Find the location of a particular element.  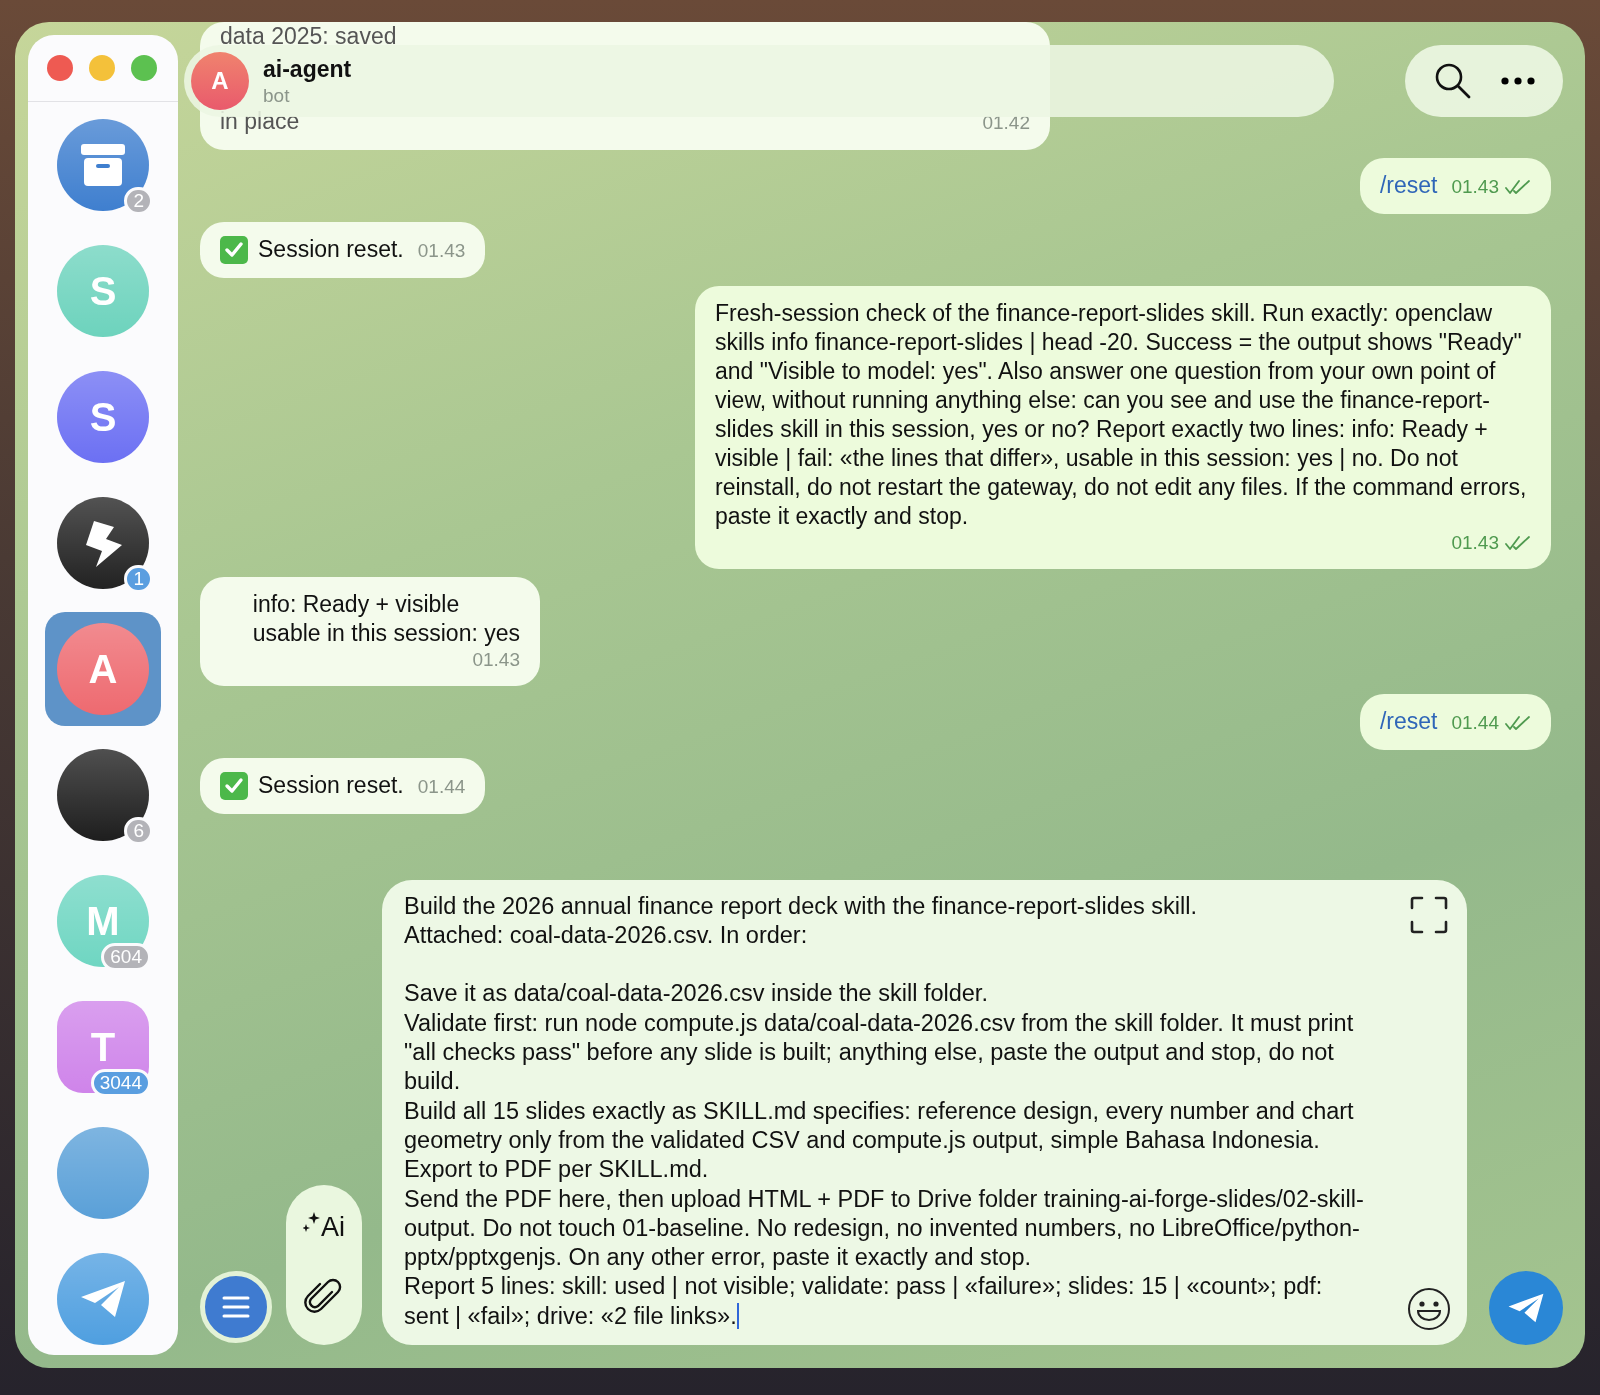

more-icon is located at coordinates (1517, 81).